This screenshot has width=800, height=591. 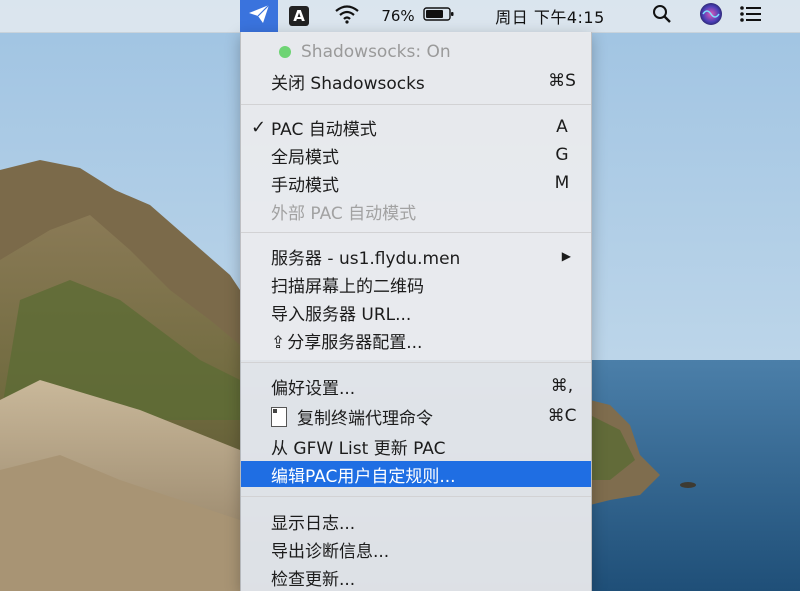 What do you see at coordinates (416, 386) in the screenshot?
I see `preferences-item: 偏好设置... ⌘,` at bounding box center [416, 386].